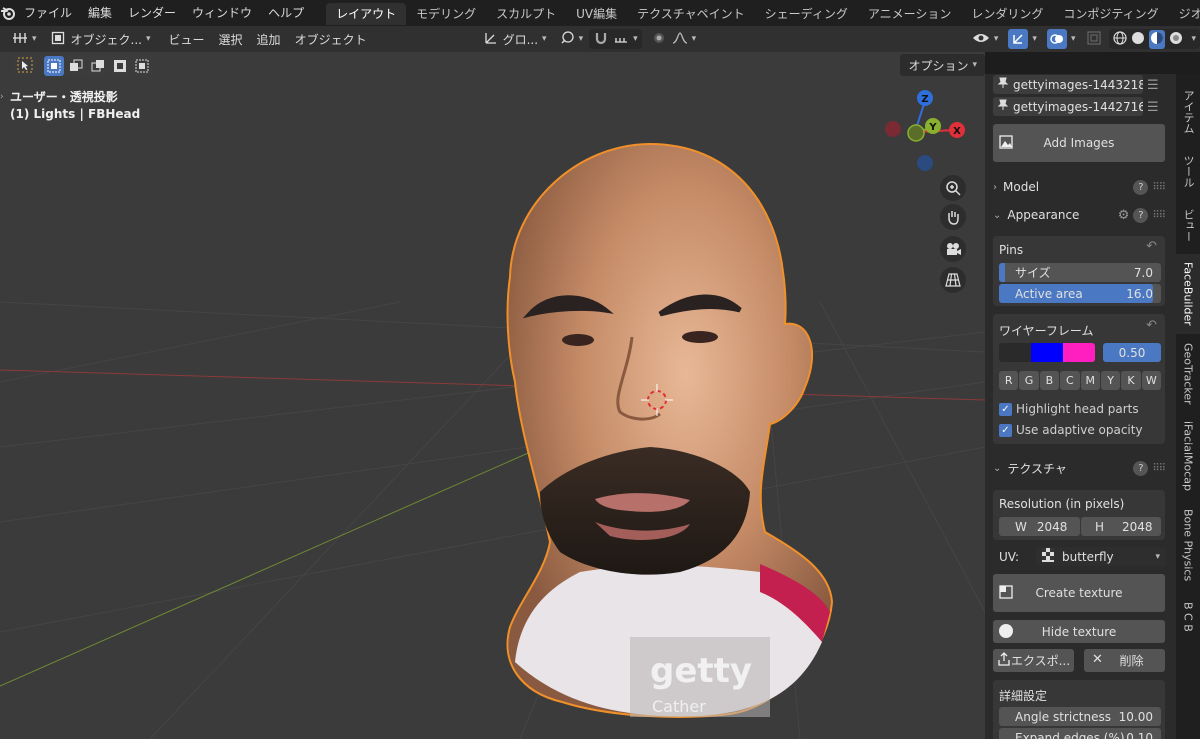 The width and height of the screenshot is (1200, 739). I want to click on tab-facebuilder: FaceBuilder, so click(1188, 294).